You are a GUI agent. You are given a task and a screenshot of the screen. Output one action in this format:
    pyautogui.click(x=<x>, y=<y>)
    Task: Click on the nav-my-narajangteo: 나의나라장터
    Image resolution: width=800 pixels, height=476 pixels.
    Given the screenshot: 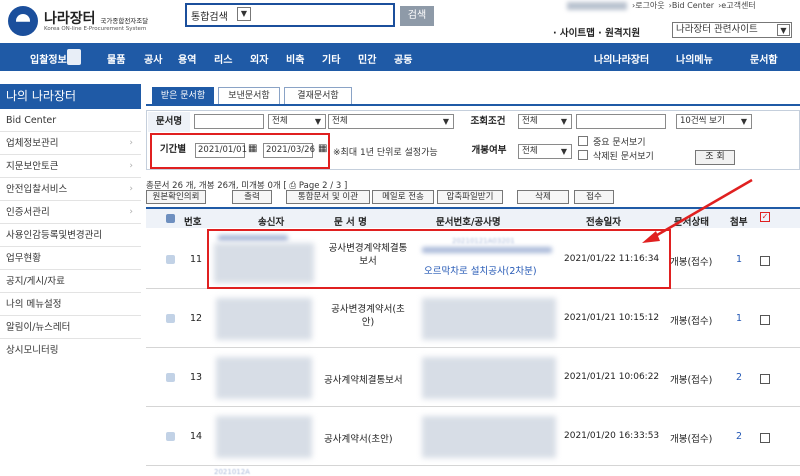 What is the action you would take?
    pyautogui.click(x=621, y=58)
    